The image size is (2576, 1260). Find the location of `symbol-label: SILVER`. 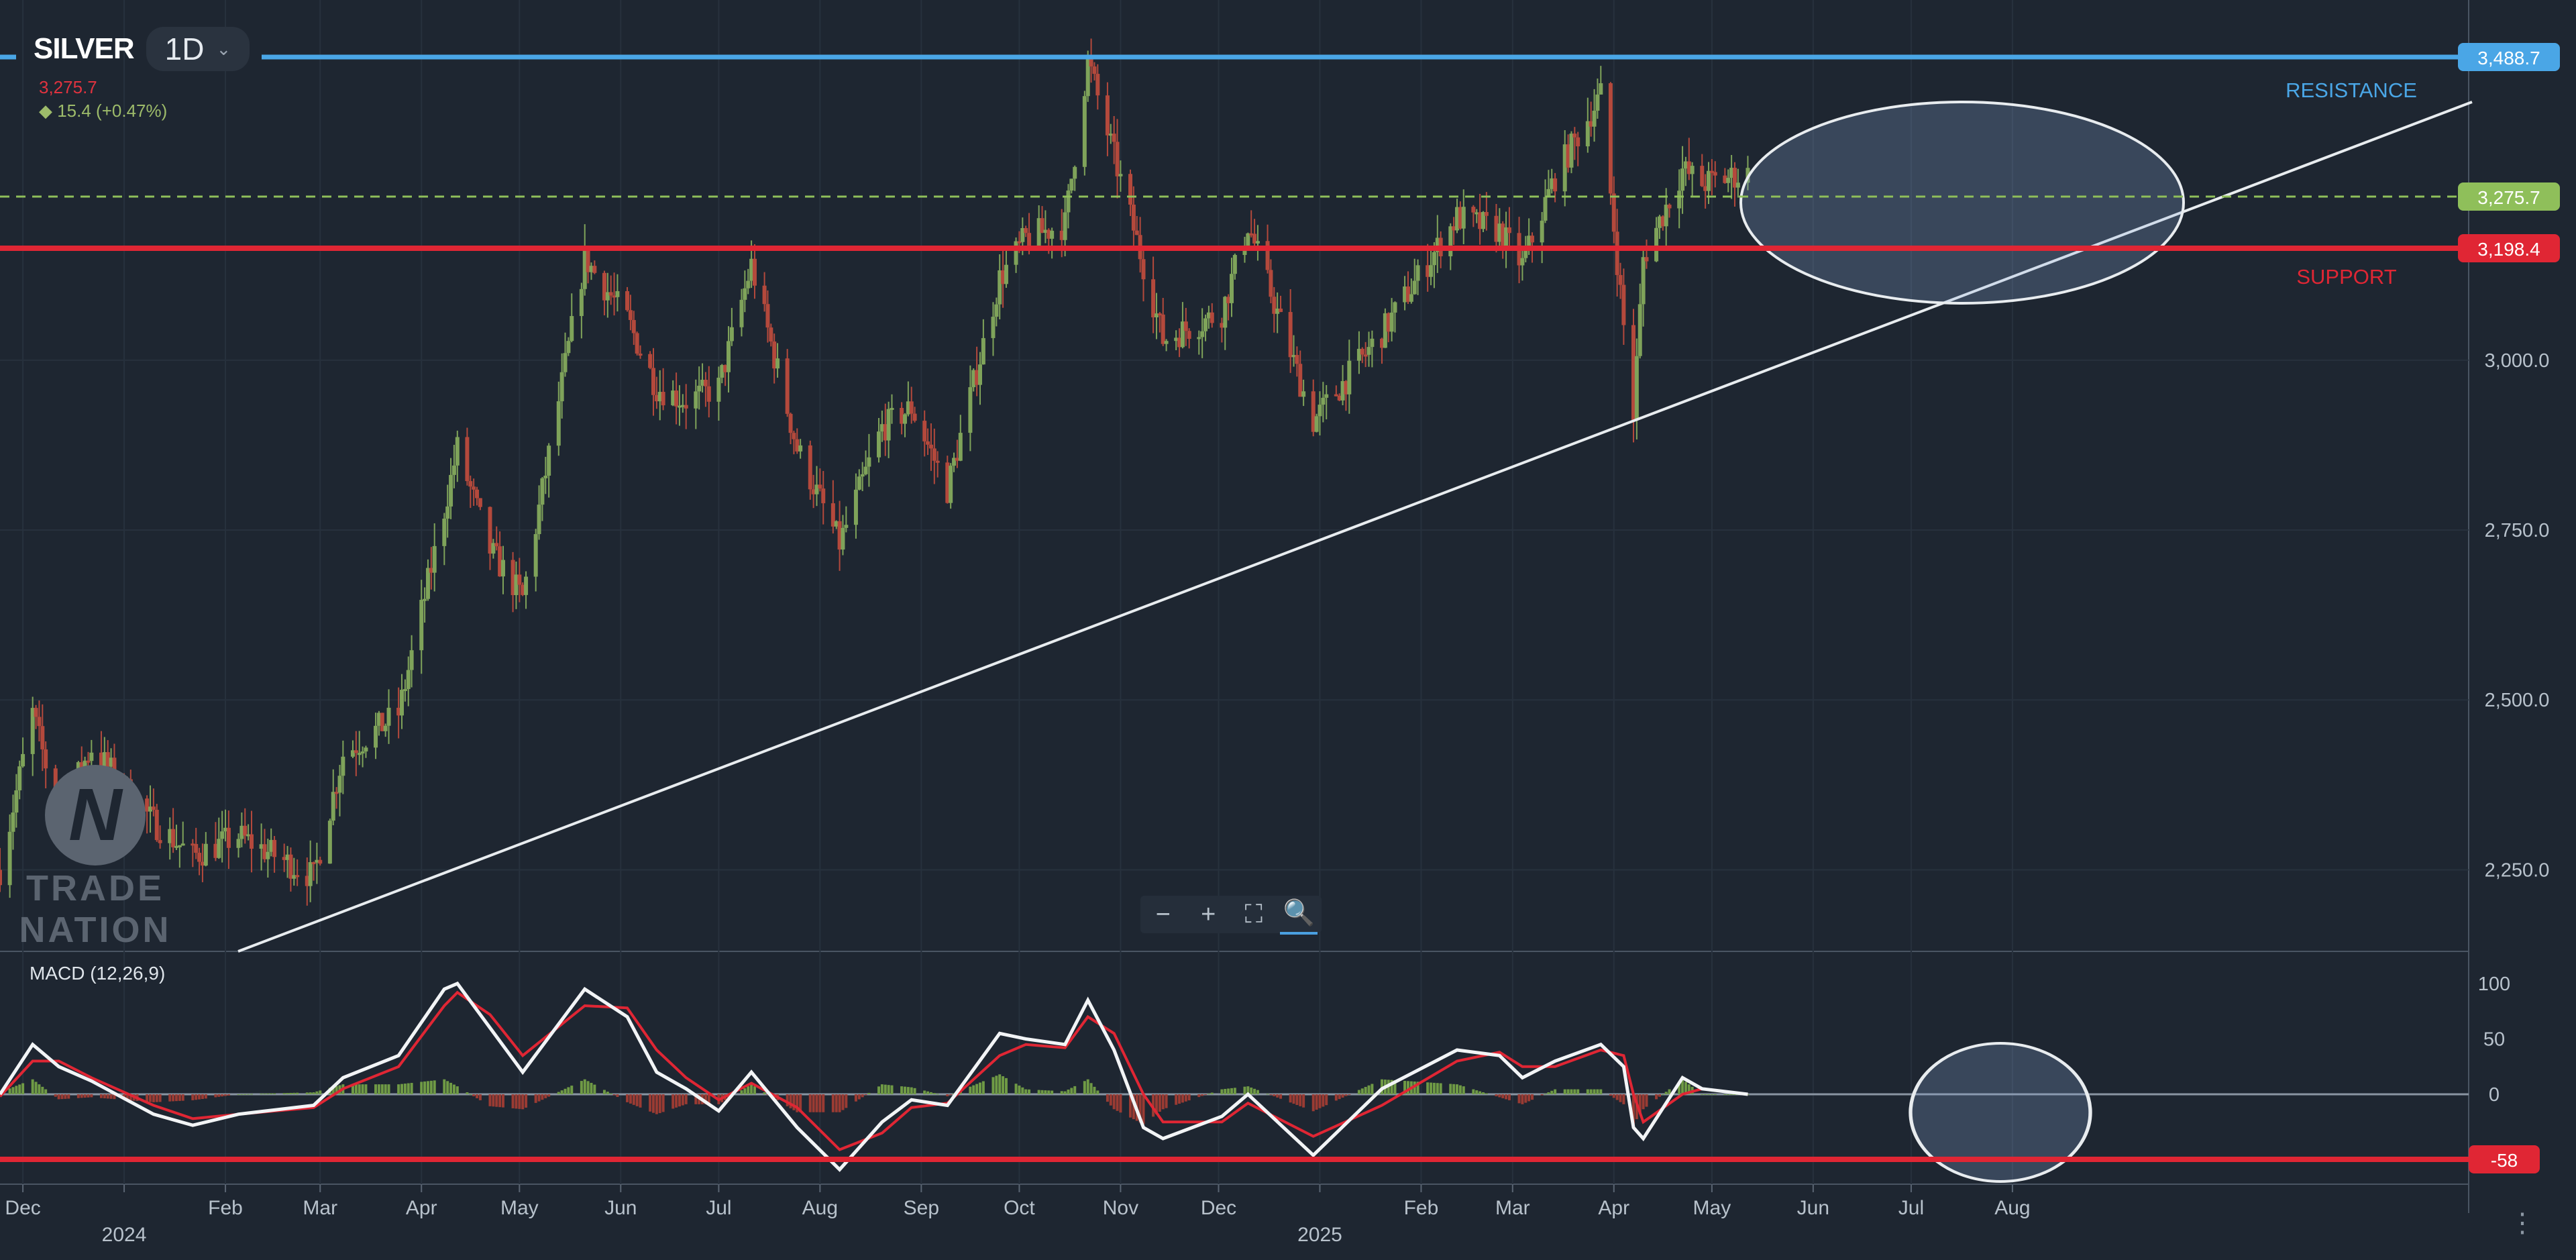

symbol-label: SILVER is located at coordinates (84, 49).